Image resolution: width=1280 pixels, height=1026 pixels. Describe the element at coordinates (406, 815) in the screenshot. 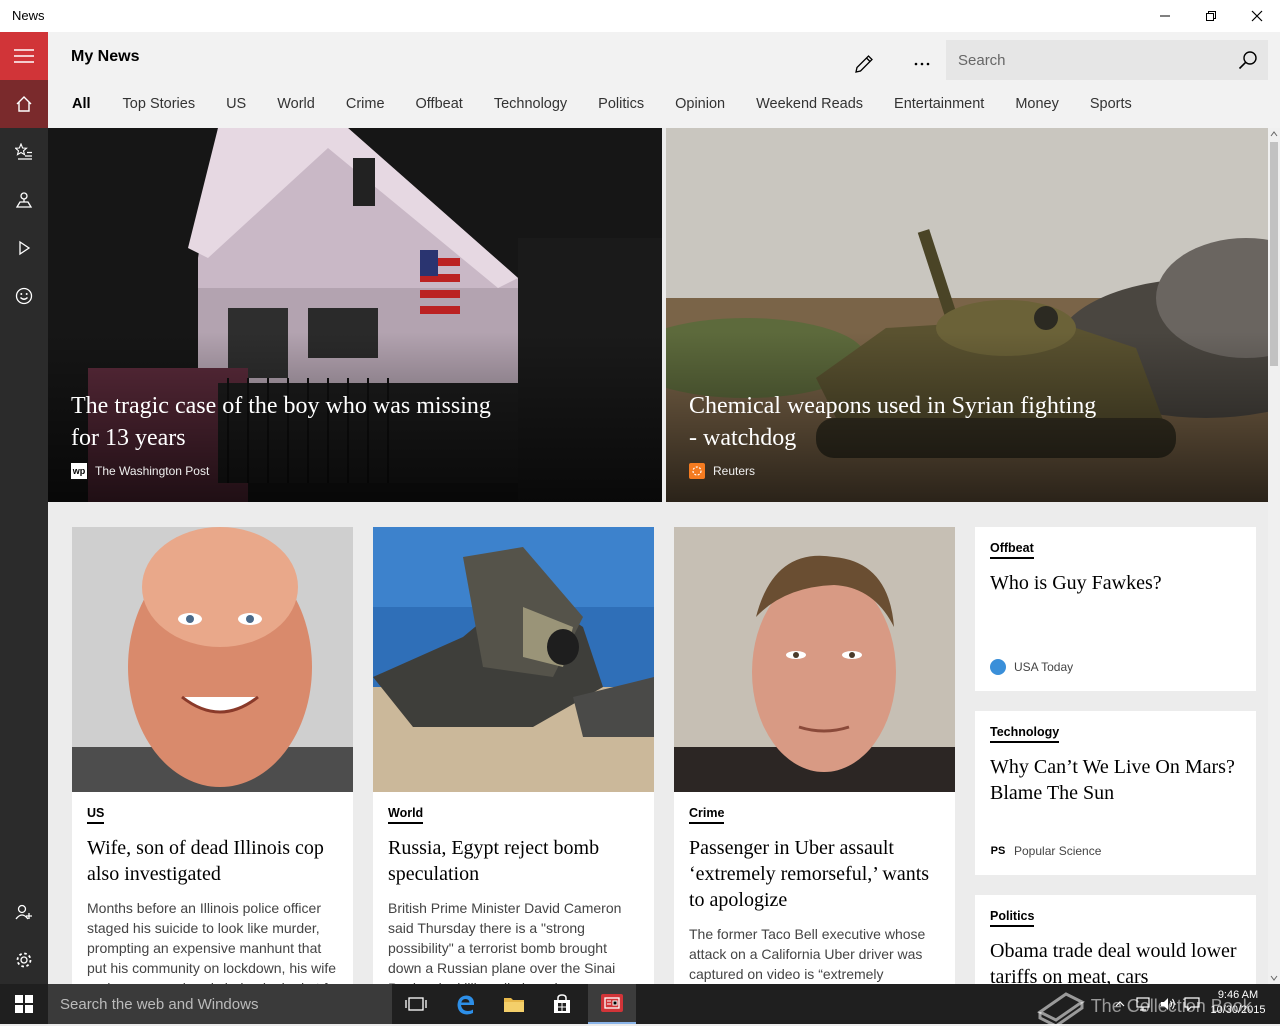

I see `story-category: World` at that location.